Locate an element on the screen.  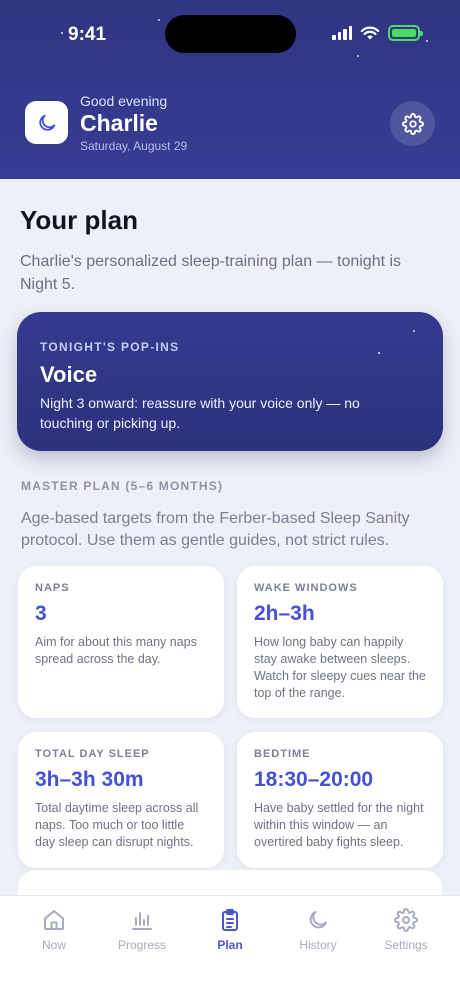
tonight-method: Voice is located at coordinates (69, 374).